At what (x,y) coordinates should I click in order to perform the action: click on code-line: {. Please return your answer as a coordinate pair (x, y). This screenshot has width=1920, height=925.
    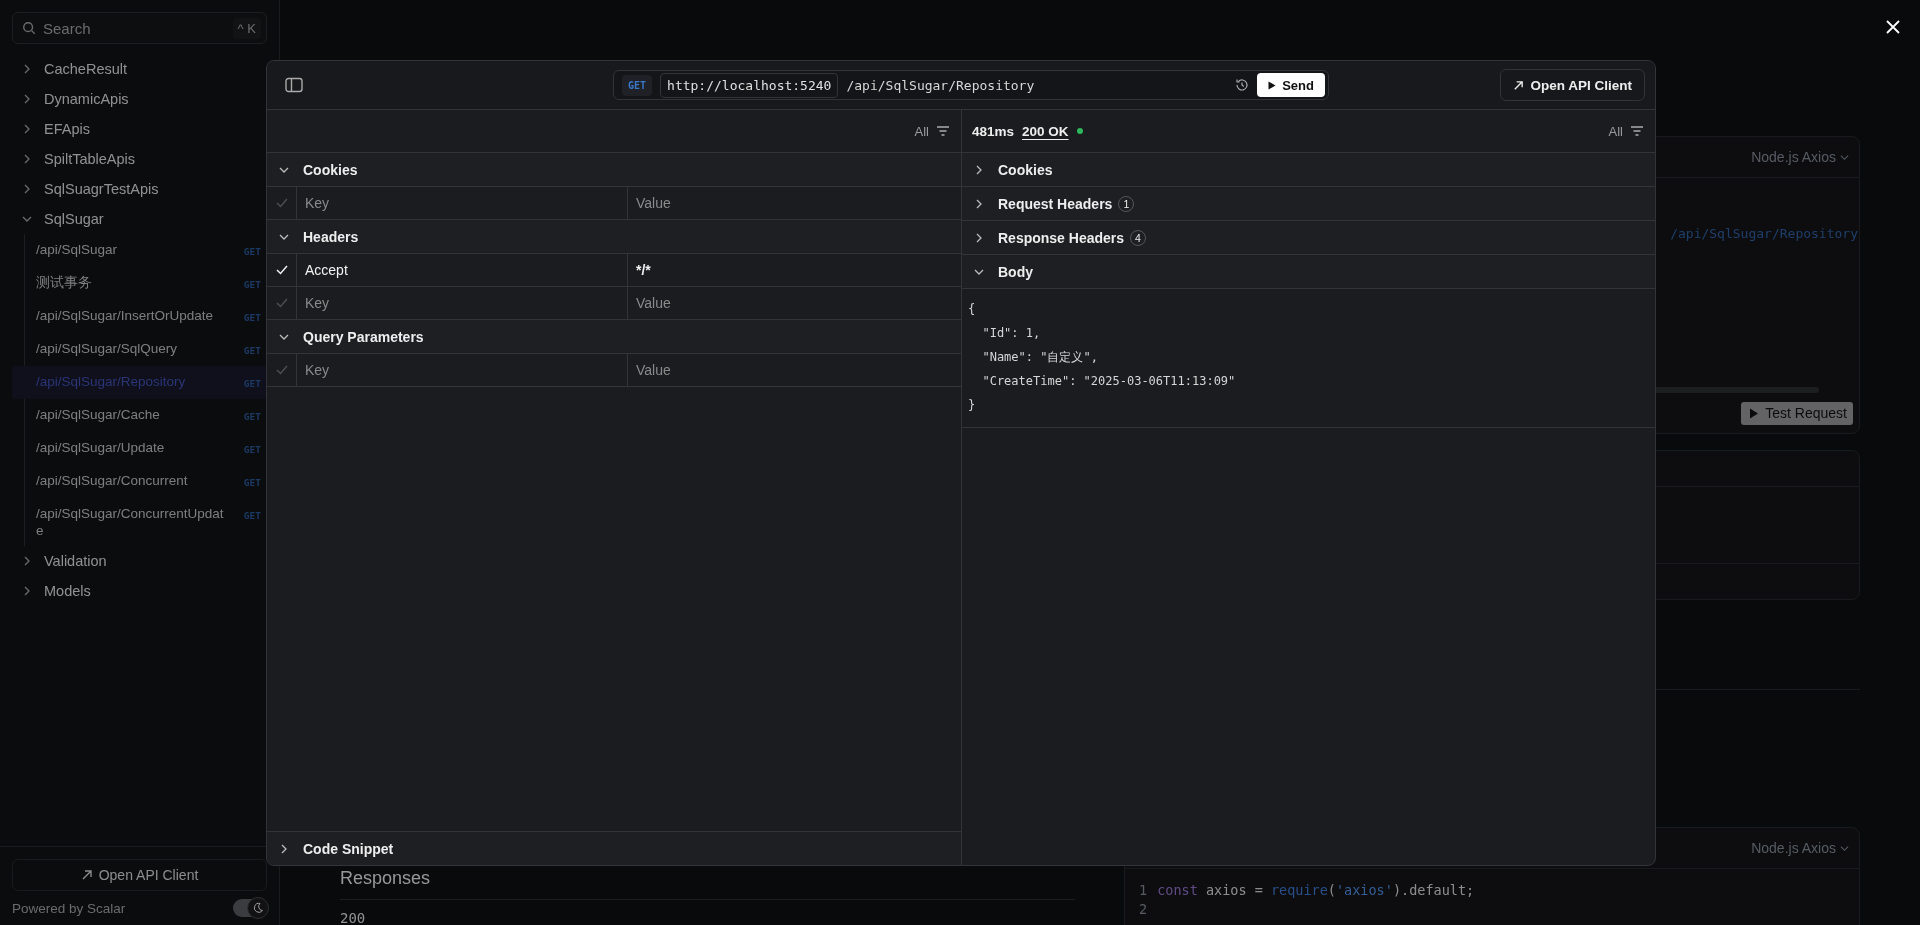
    Looking at the image, I should click on (972, 309).